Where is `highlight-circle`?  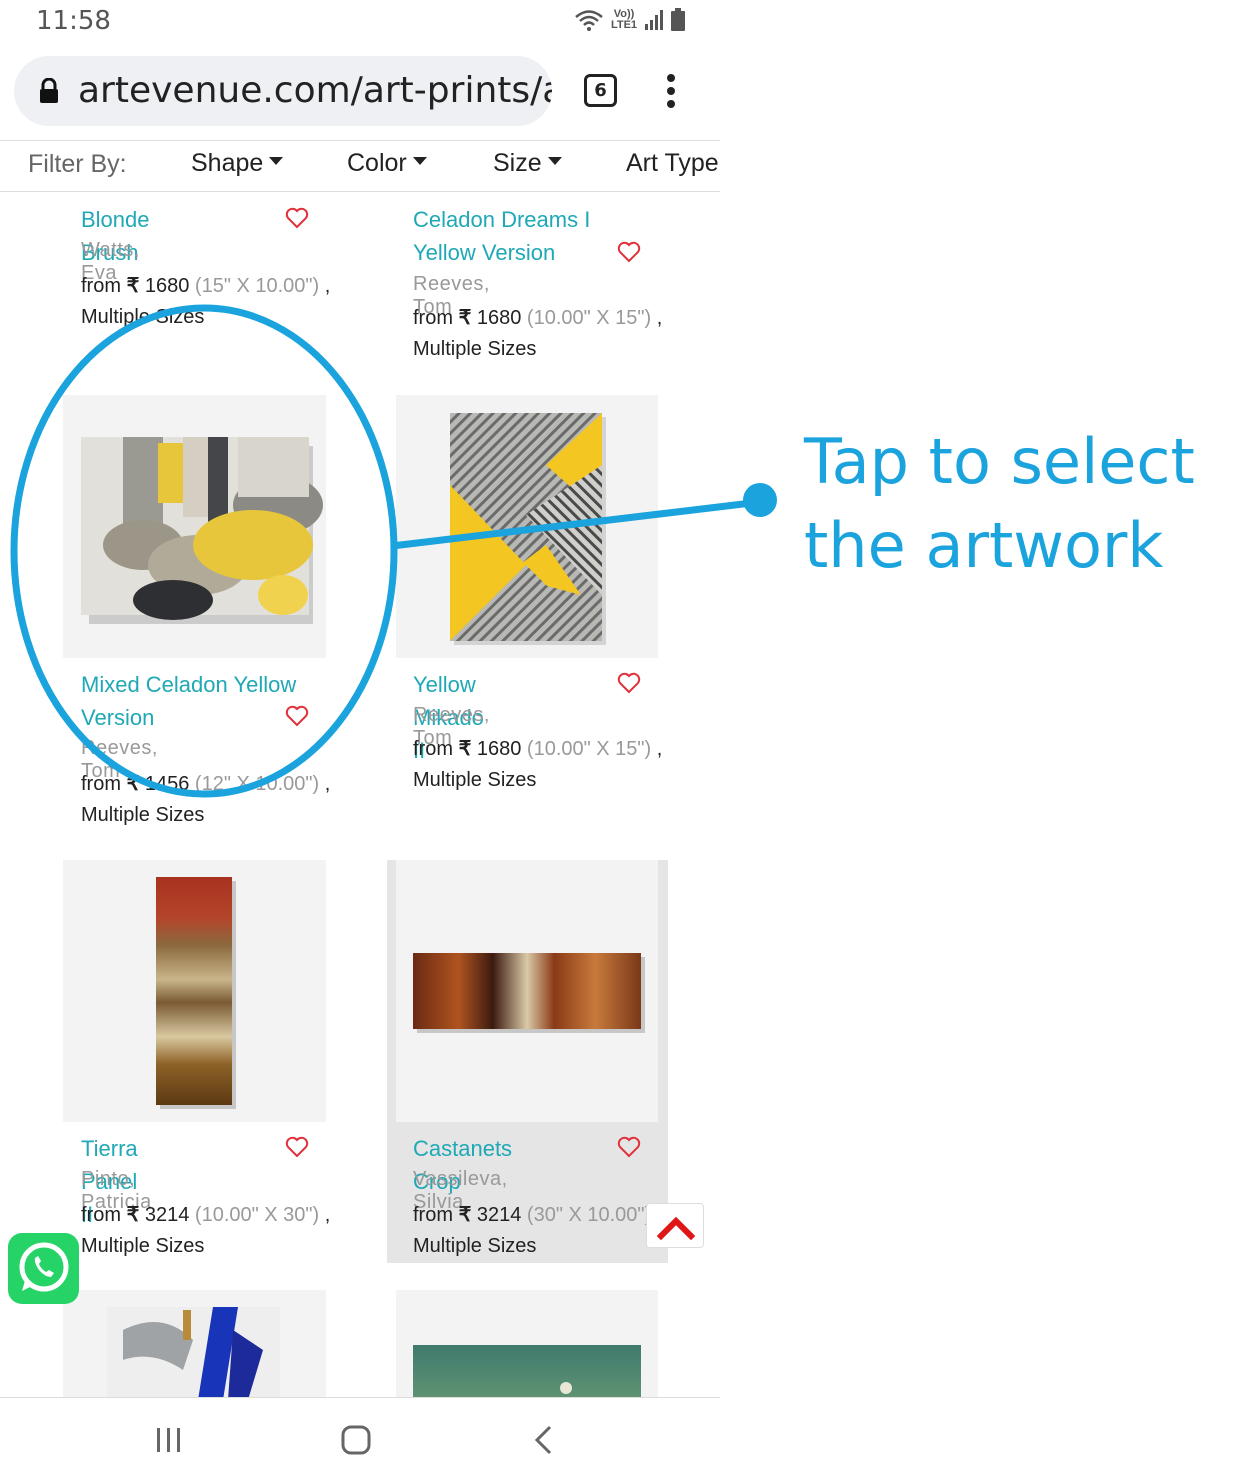 highlight-circle is located at coordinates (204, 551).